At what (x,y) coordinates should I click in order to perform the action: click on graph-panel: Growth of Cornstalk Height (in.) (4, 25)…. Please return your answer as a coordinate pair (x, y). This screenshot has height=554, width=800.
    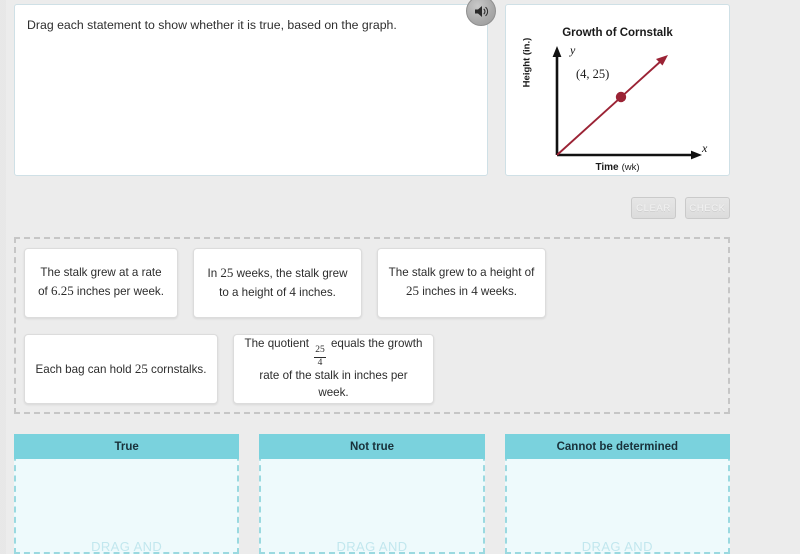
    Looking at the image, I should click on (617, 90).